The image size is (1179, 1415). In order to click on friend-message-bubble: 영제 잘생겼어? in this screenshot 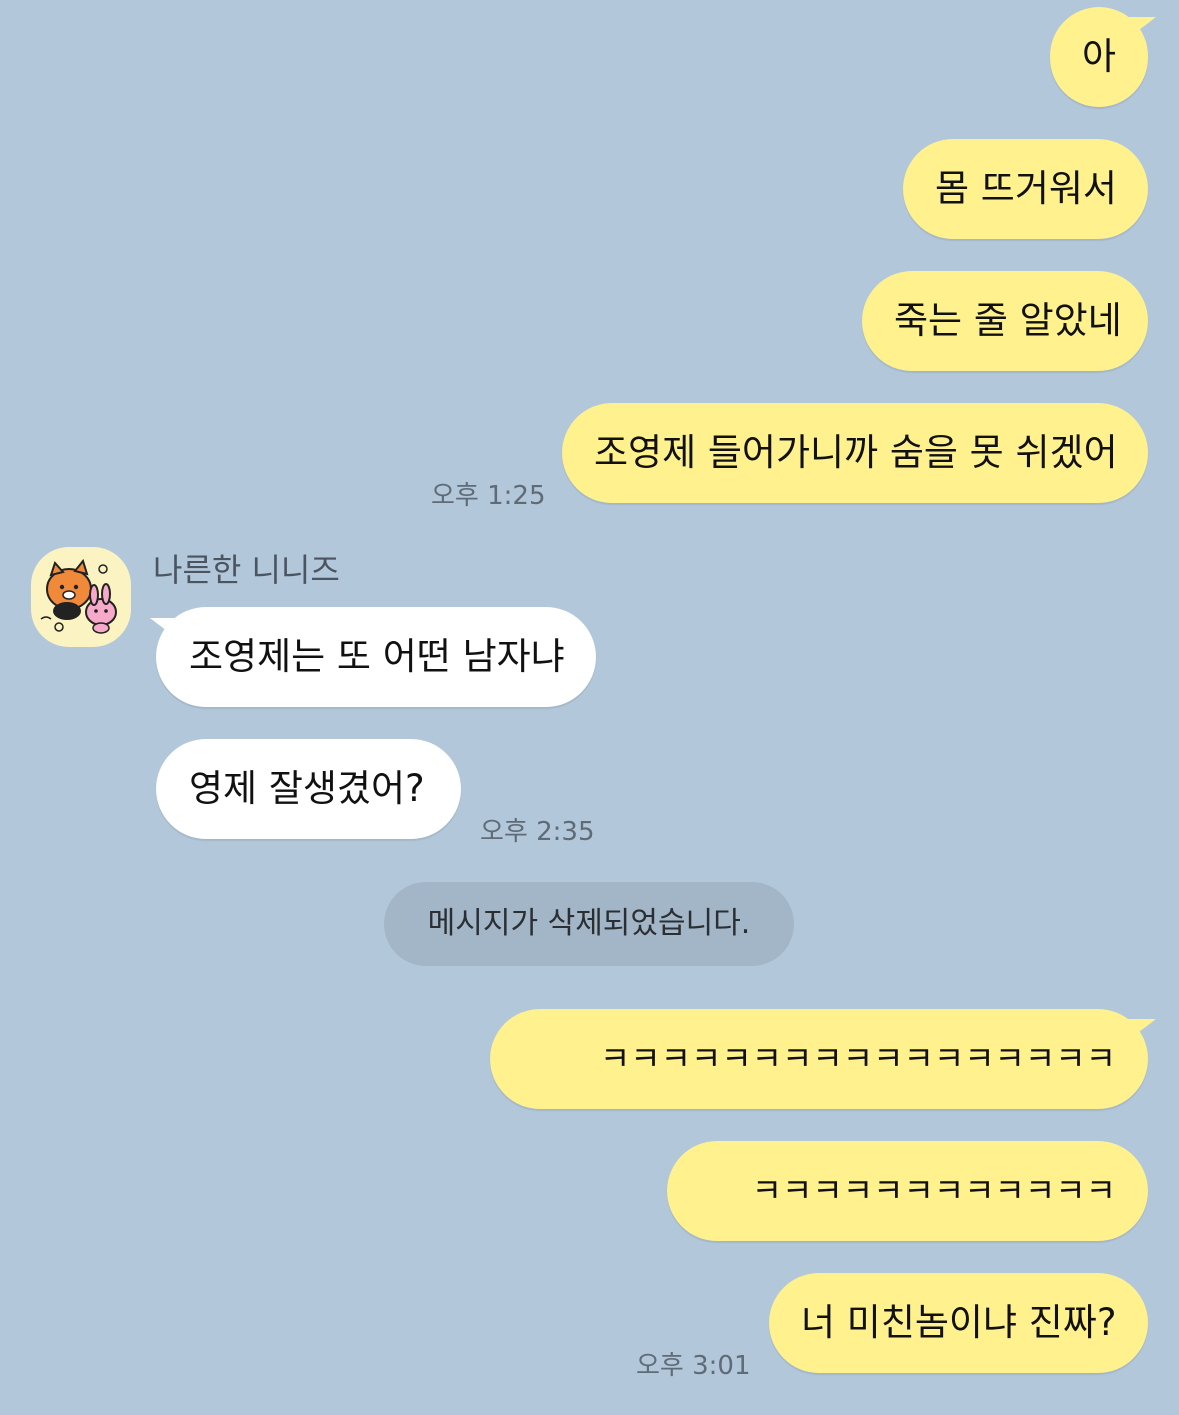, I will do `click(308, 789)`.